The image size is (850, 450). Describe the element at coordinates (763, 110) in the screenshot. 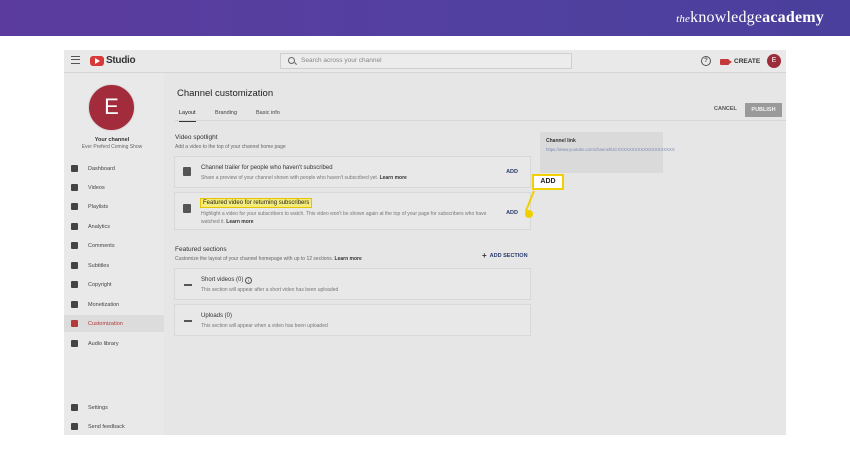

I see `publish-button: PUBLISH` at that location.